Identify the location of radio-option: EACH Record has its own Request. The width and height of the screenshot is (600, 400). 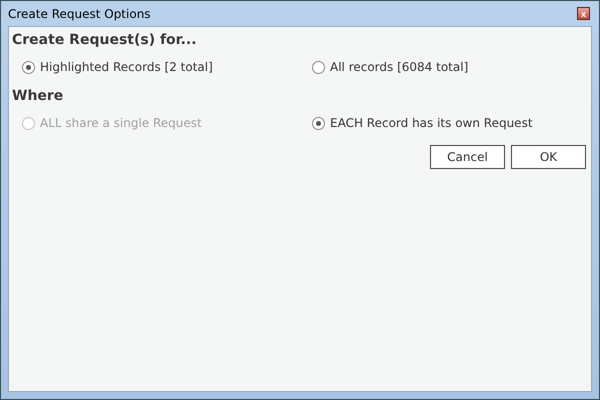
(450, 123).